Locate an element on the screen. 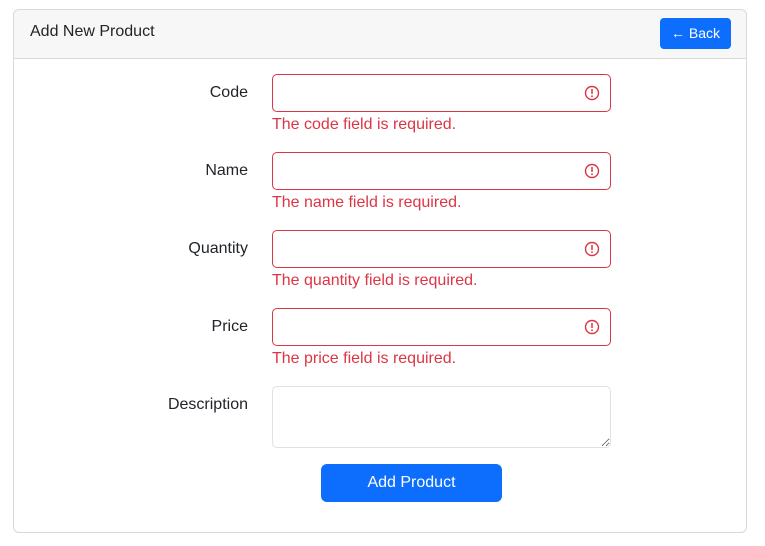 Image resolution: width=765 pixels, height=546 pixels. price-input-wrapper is located at coordinates (441, 327).